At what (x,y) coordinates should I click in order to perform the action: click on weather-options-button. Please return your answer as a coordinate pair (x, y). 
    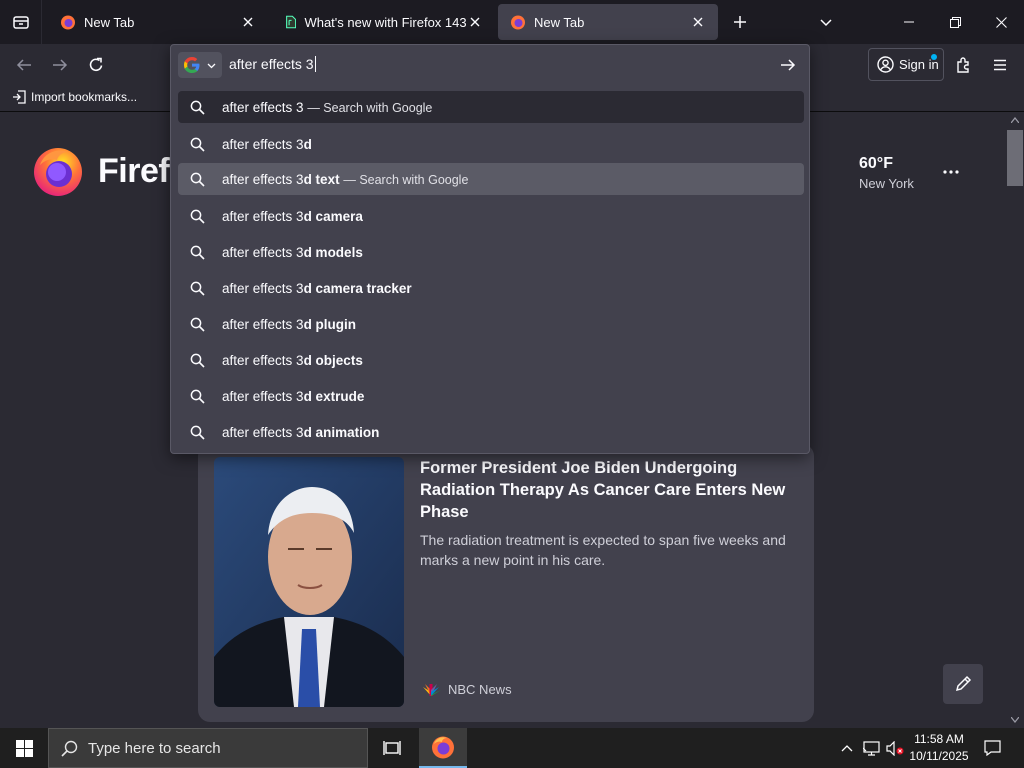
    Looking at the image, I should click on (951, 172).